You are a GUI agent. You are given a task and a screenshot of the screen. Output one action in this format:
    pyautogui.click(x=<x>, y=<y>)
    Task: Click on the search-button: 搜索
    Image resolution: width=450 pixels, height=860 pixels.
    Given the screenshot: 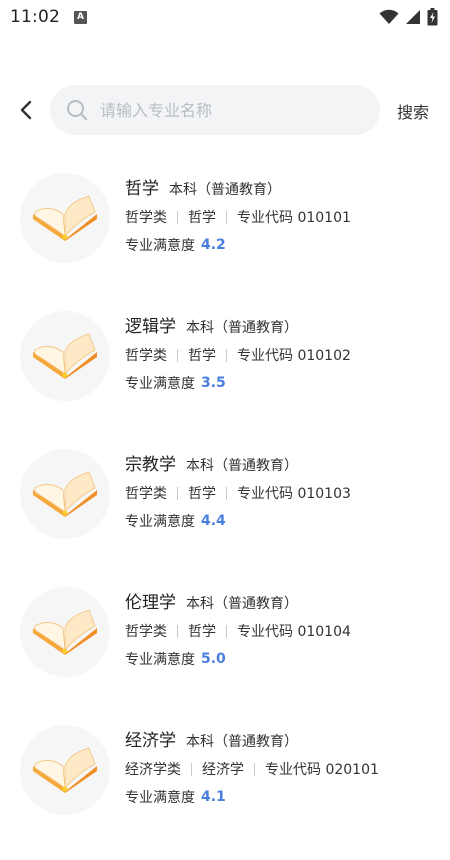 What is the action you would take?
    pyautogui.click(x=413, y=111)
    